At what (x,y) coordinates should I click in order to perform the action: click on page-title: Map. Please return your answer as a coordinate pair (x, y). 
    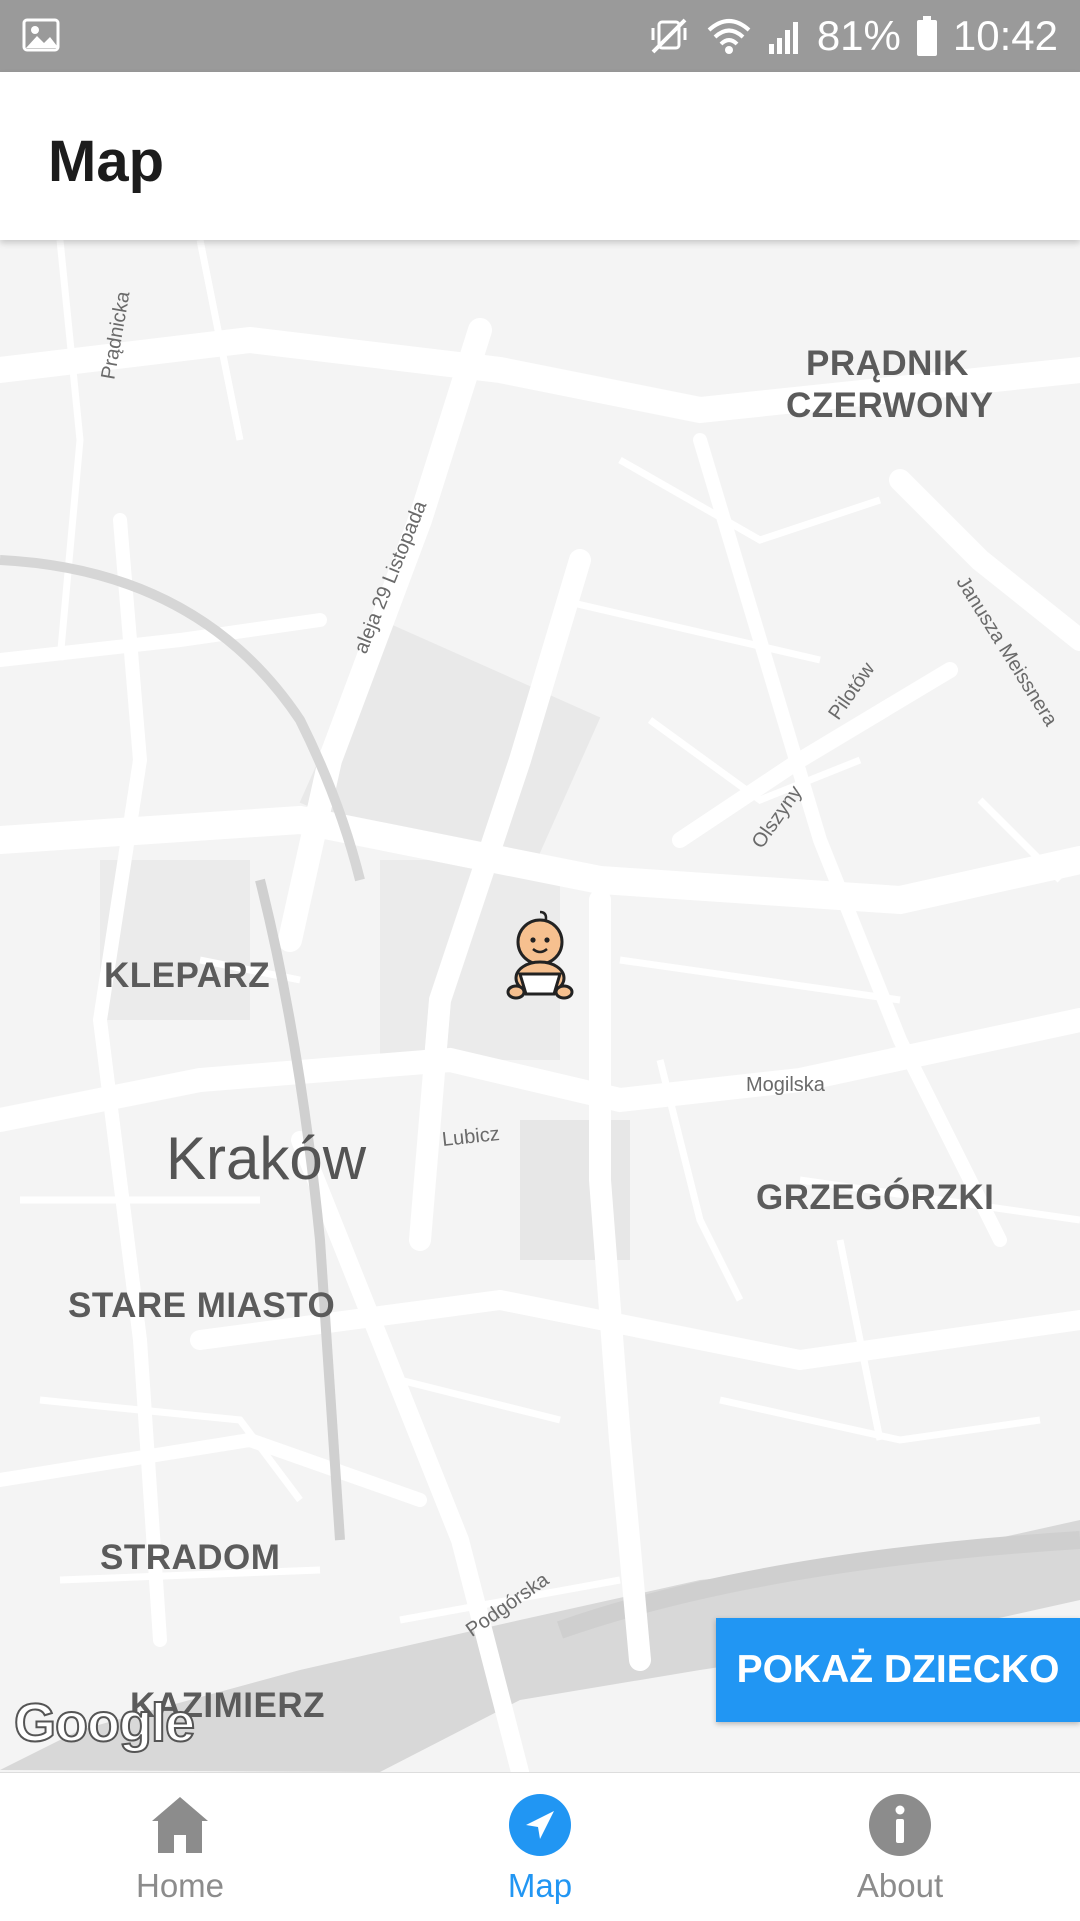
    Looking at the image, I should click on (106, 161).